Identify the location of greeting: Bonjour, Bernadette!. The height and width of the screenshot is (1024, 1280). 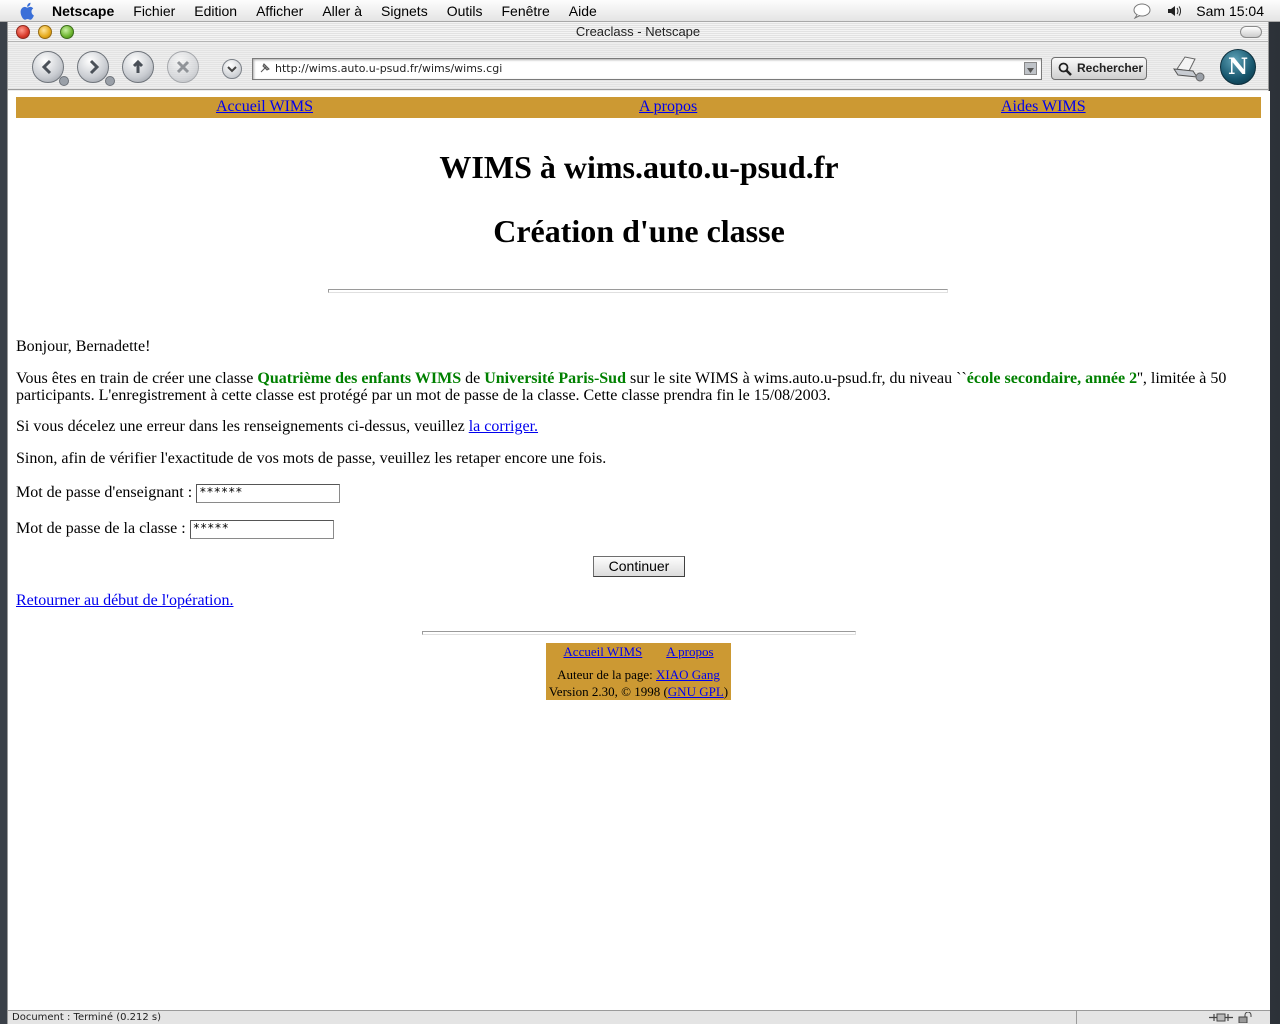
(83, 346).